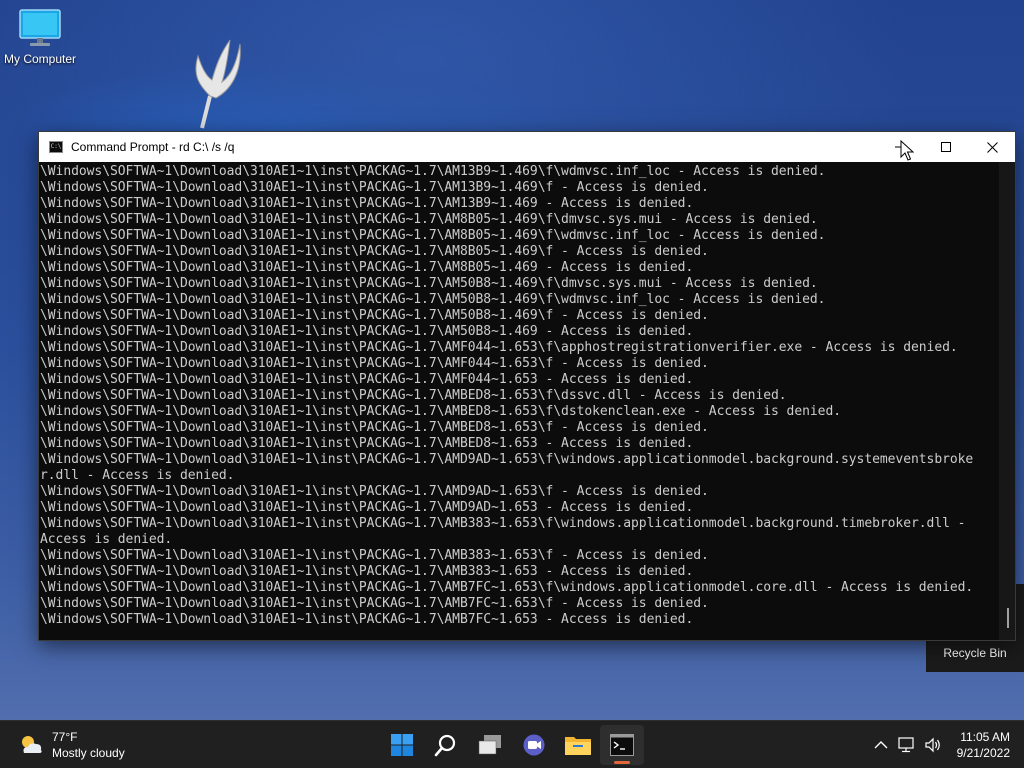 Image resolution: width=1024 pixels, height=768 pixels. Describe the element at coordinates (65, 737) in the screenshot. I see `weather-temperature: 77°F` at that location.